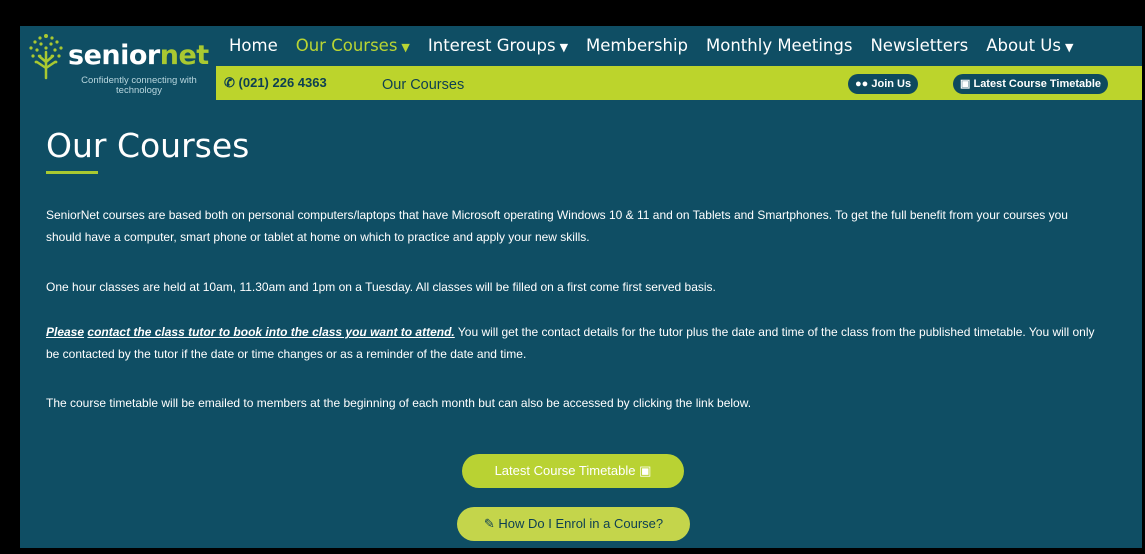 This screenshot has width=1145, height=554. Describe the element at coordinates (46, 57) in the screenshot. I see `tree-logo-icon` at that location.